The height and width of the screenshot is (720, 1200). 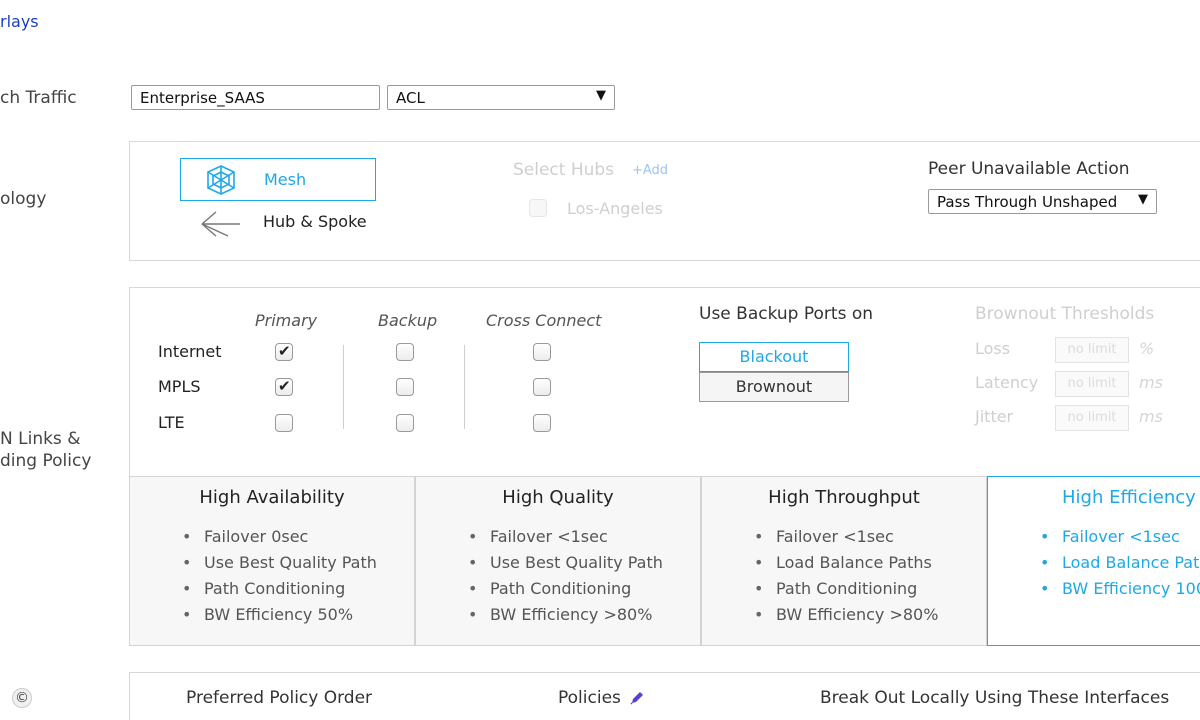 What do you see at coordinates (544, 320) in the screenshot?
I see `column-header-cross-connect: Cross Connect` at bounding box center [544, 320].